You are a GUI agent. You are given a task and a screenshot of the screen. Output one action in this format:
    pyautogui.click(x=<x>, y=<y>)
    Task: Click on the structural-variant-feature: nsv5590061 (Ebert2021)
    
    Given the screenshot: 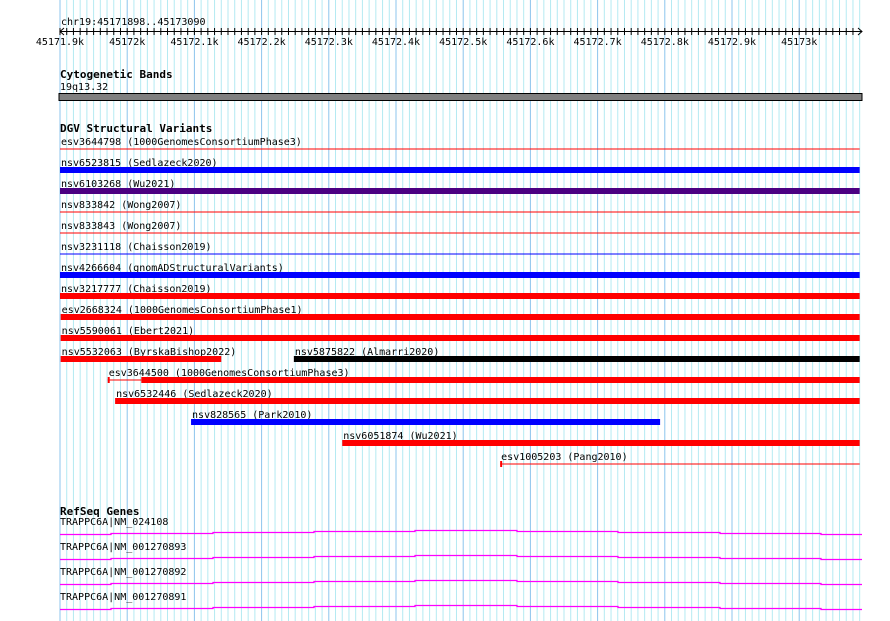 What is the action you would take?
    pyautogui.click(x=460, y=333)
    